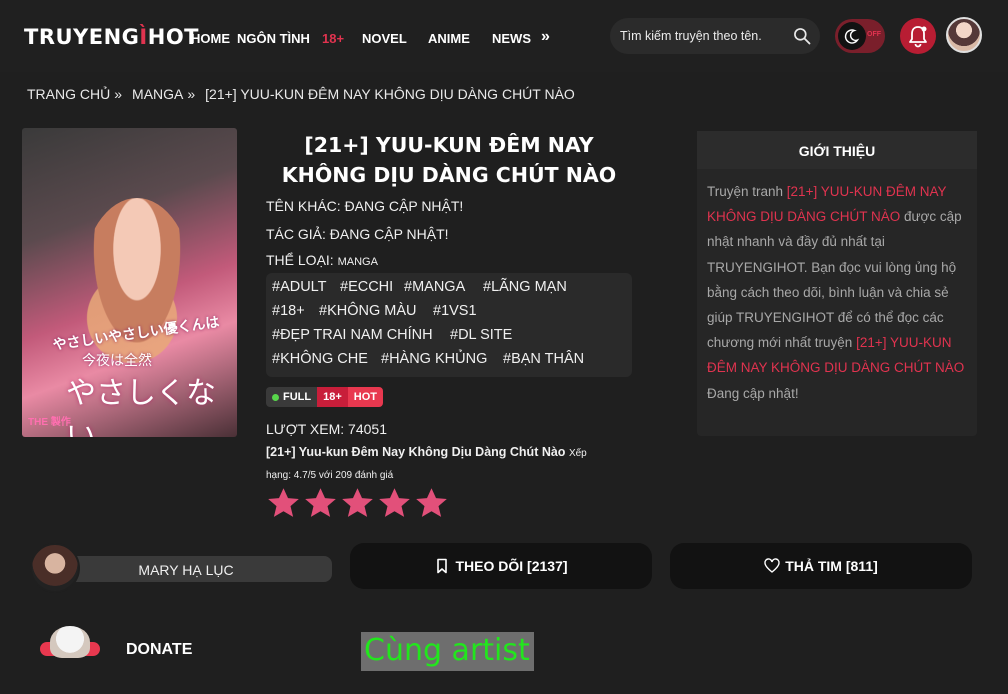 The height and width of the screenshot is (694, 1008). What do you see at coordinates (545, 37) in the screenshot?
I see `nav-more-icon: »` at bounding box center [545, 37].